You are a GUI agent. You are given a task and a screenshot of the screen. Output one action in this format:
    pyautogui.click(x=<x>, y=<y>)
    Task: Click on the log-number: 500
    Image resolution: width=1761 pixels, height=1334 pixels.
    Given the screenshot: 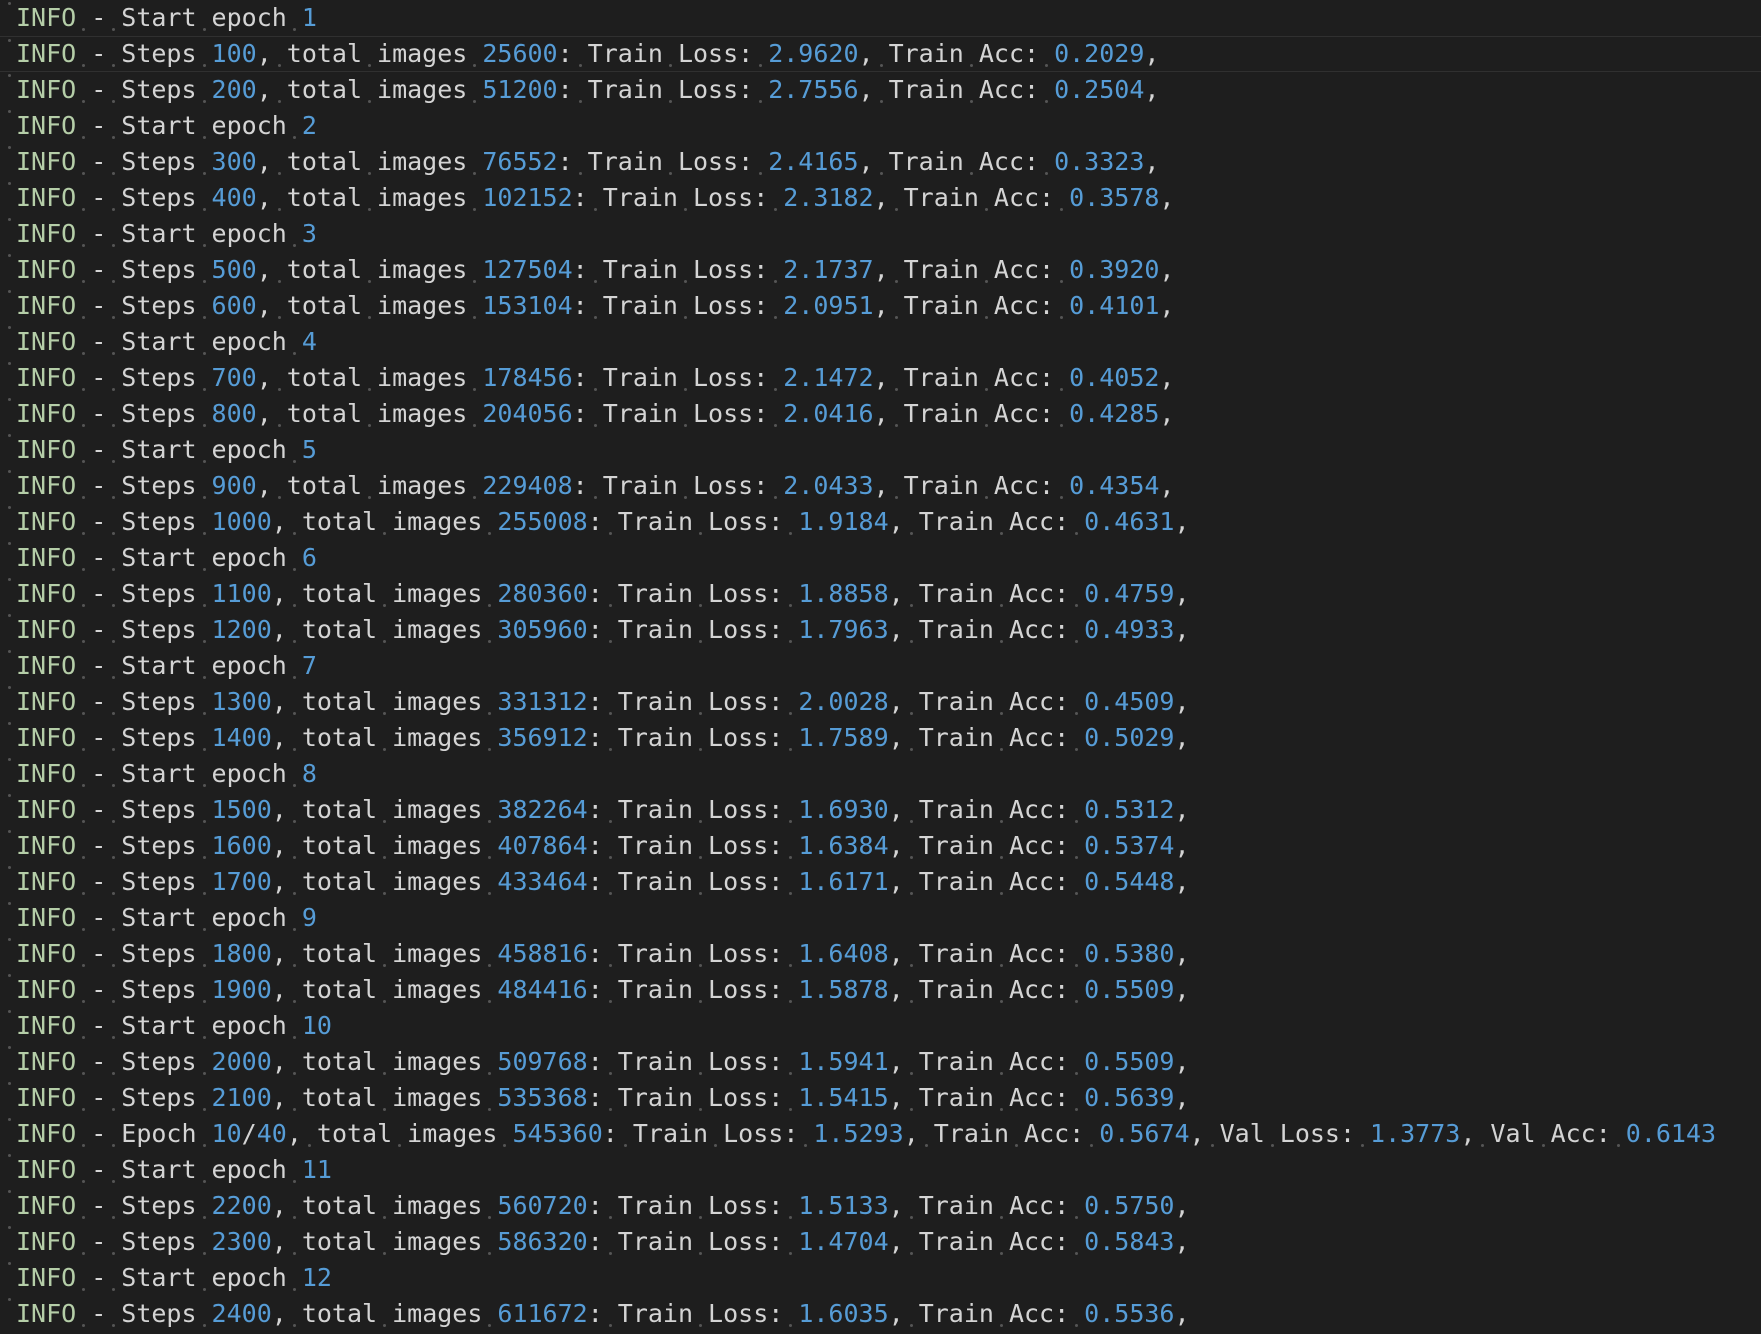 What is the action you would take?
    pyautogui.click(x=234, y=269)
    